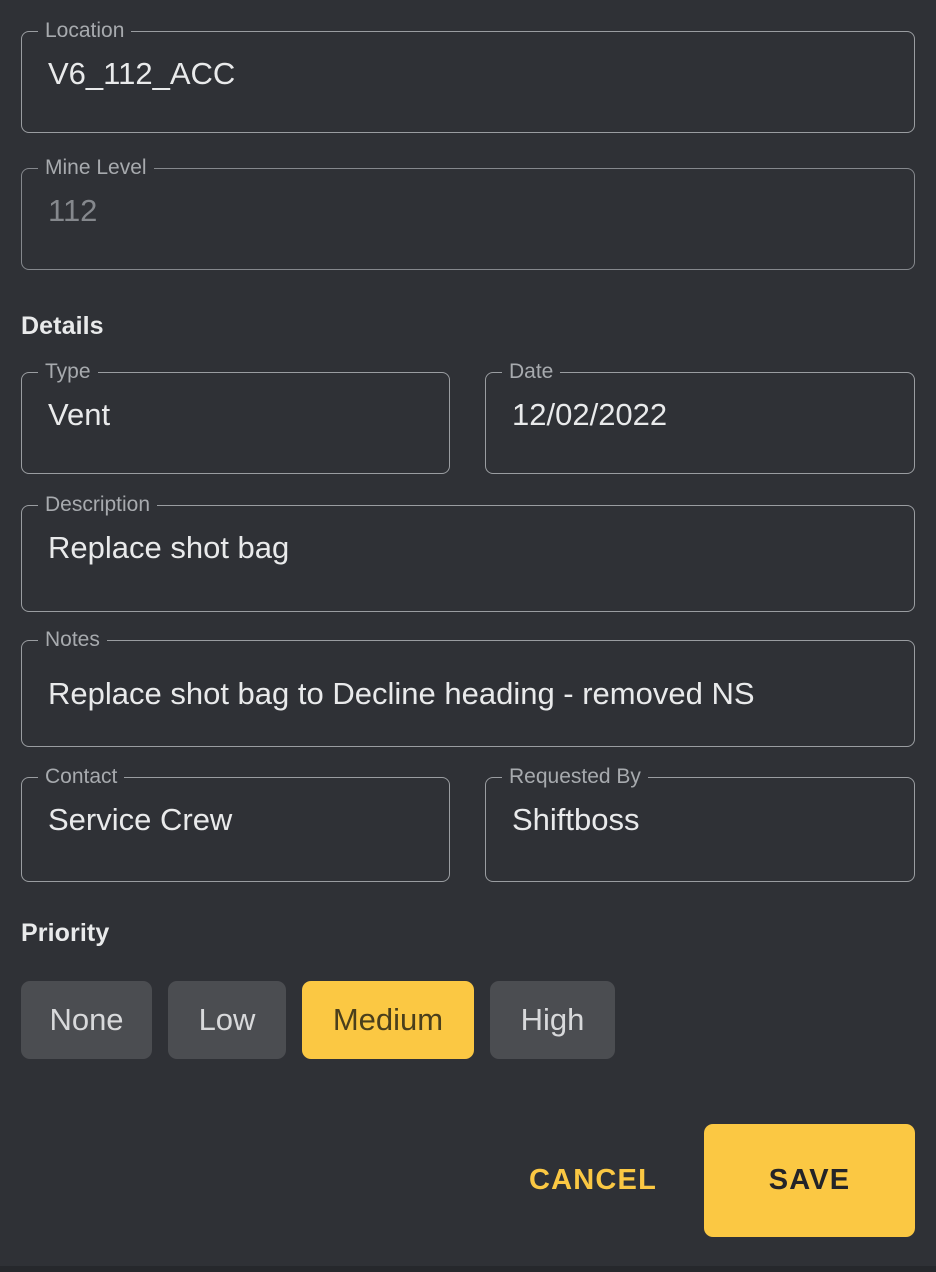 The width and height of the screenshot is (936, 1272). I want to click on field-date-label: Date, so click(531, 371).